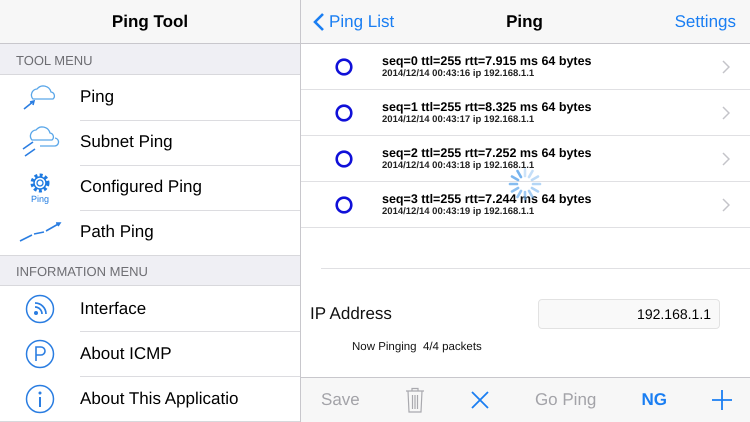 This screenshot has height=422, width=750. Describe the element at coordinates (487, 199) in the screenshot. I see `result-summary: seq=3 ttl=255 rtt=7.244 ms 64 bytes` at that location.